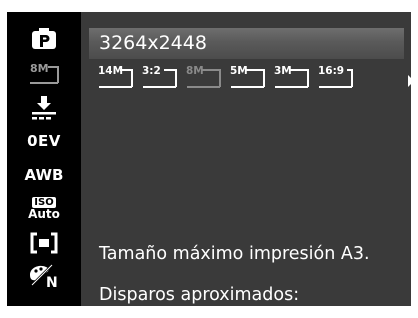 This screenshot has height=318, width=418. I want to click on print-size-info: Tamaño máximo impresión A3., so click(234, 254).